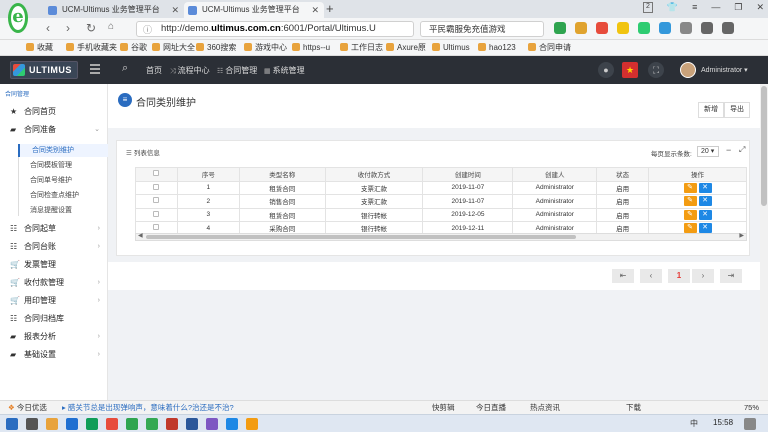 The width and height of the screenshot is (768, 432). I want to click on window-close-icon: ✕, so click(760, 7).